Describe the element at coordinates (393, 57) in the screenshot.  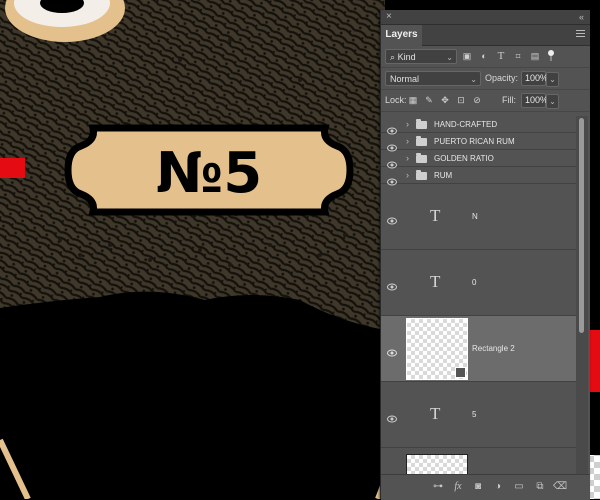
I see `search-icon: ⌕` at that location.